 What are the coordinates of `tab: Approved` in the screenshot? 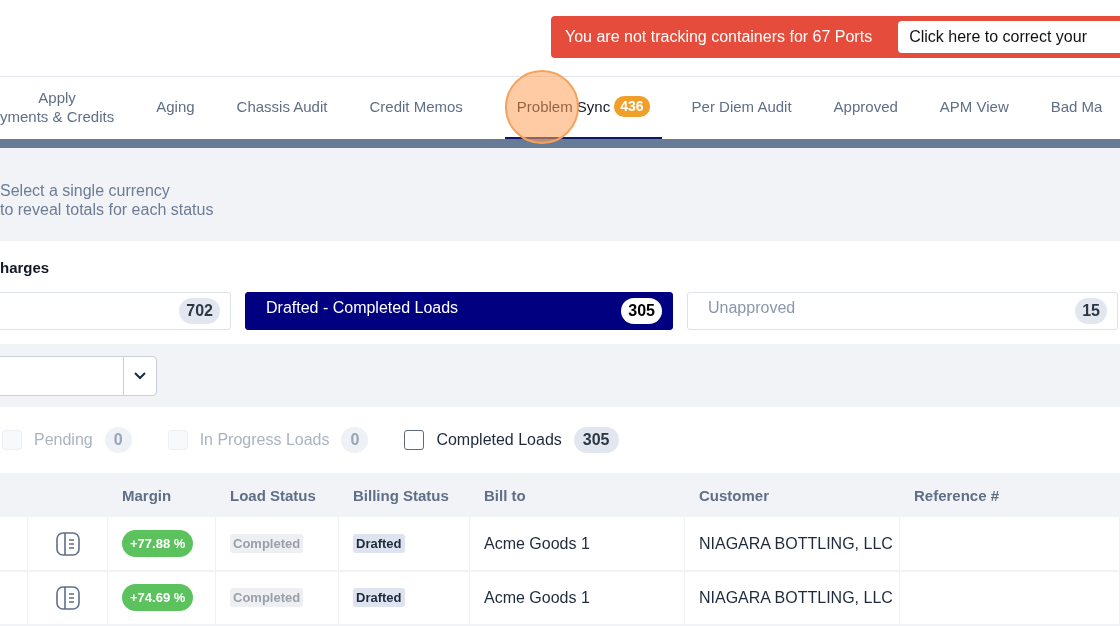 It's located at (871, 108).